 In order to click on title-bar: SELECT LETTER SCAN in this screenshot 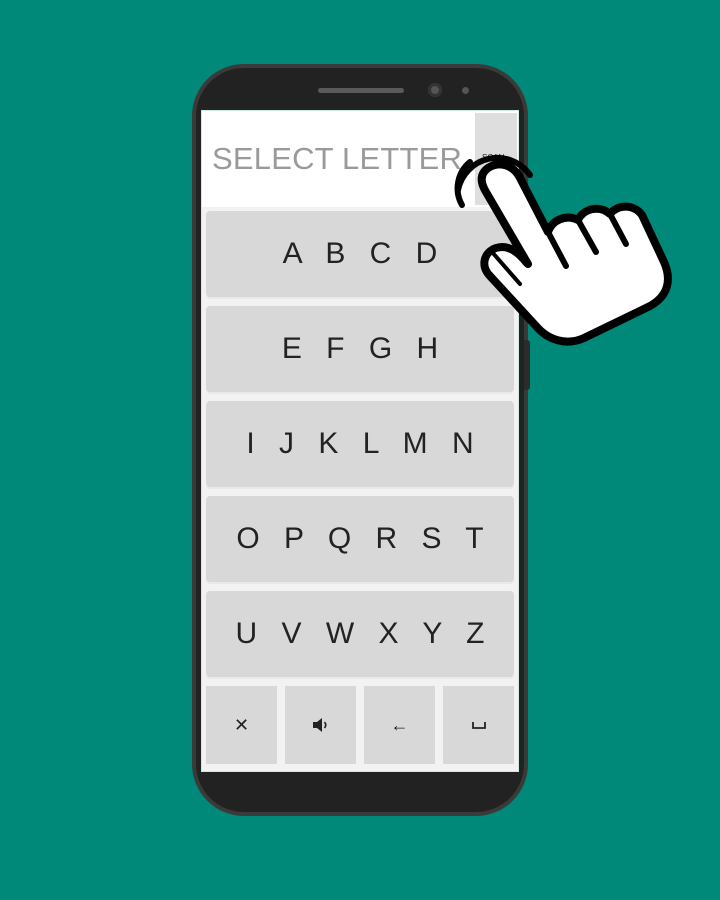, I will do `click(360, 159)`.